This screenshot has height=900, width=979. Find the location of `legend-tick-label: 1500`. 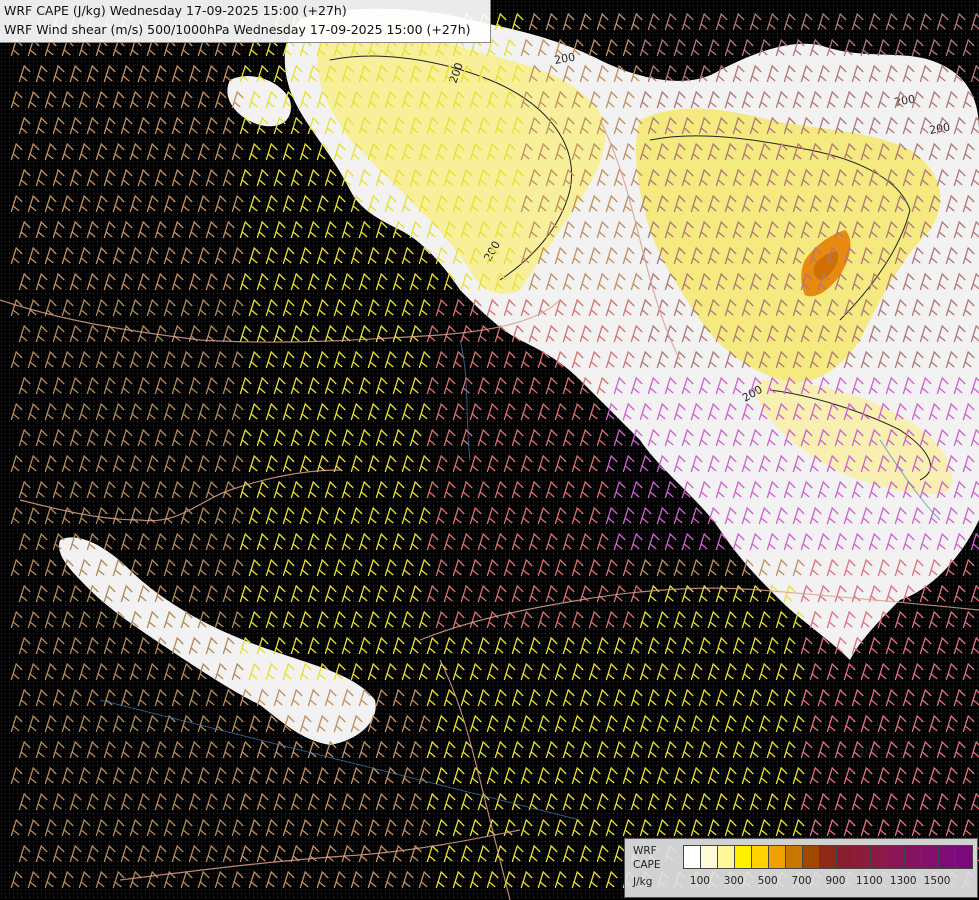

legend-tick-label: 1500 is located at coordinates (937, 881).